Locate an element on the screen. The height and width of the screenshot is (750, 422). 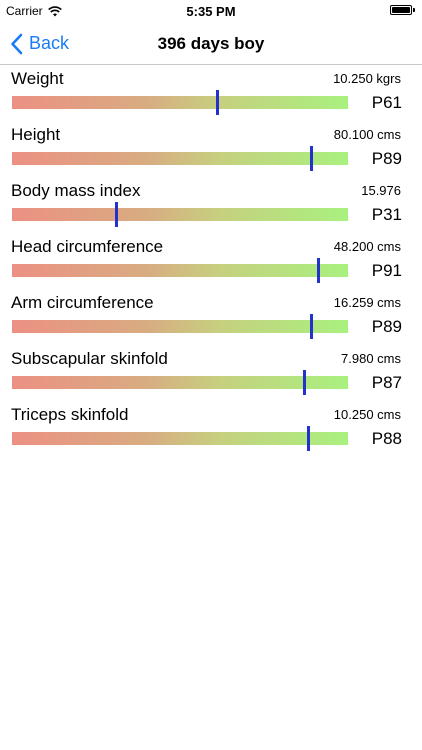
status-time: 5:35 PM is located at coordinates (211, 11).